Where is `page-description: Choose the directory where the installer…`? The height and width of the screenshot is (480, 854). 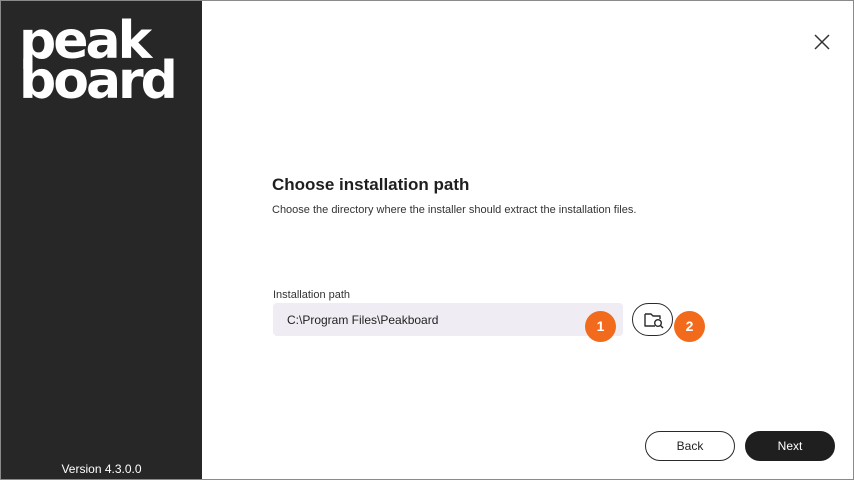
page-description: Choose the directory where the installer… is located at coordinates (454, 210).